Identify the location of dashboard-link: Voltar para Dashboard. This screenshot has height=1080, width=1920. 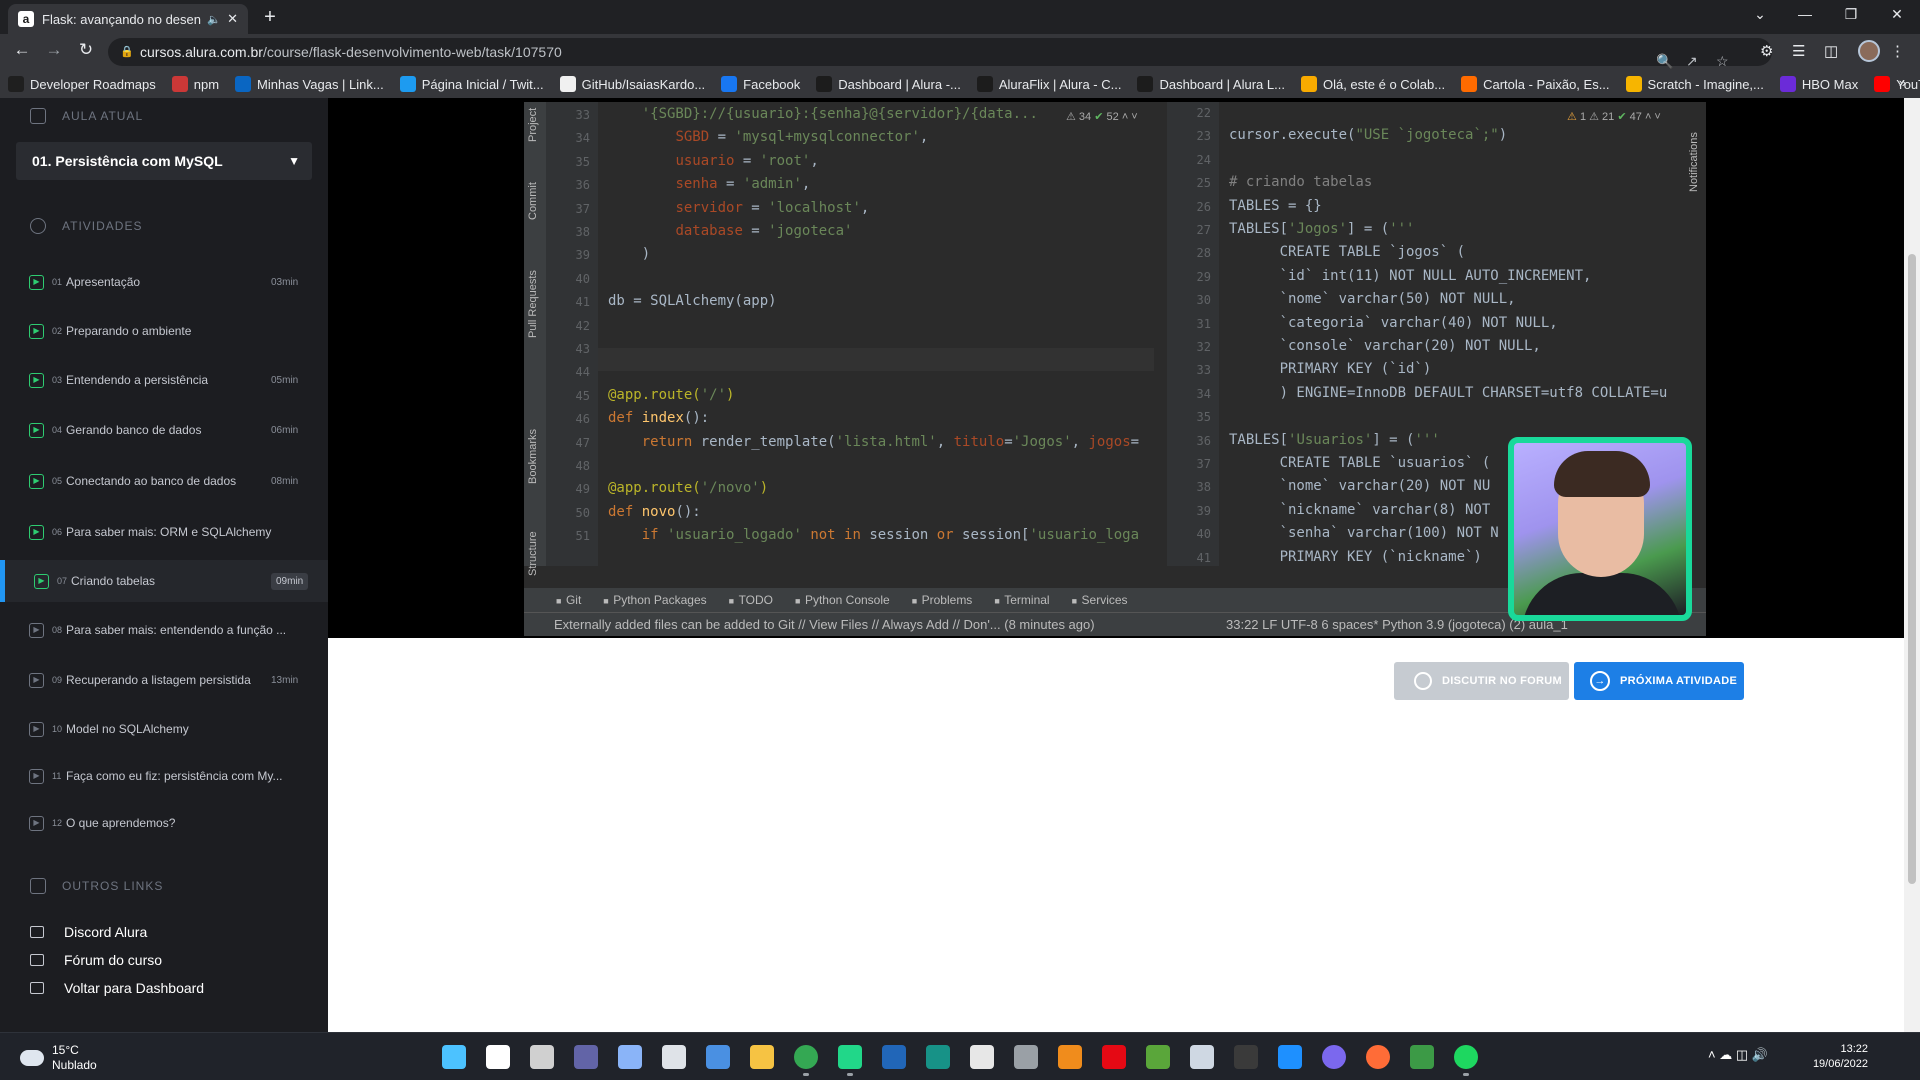
(117, 988).